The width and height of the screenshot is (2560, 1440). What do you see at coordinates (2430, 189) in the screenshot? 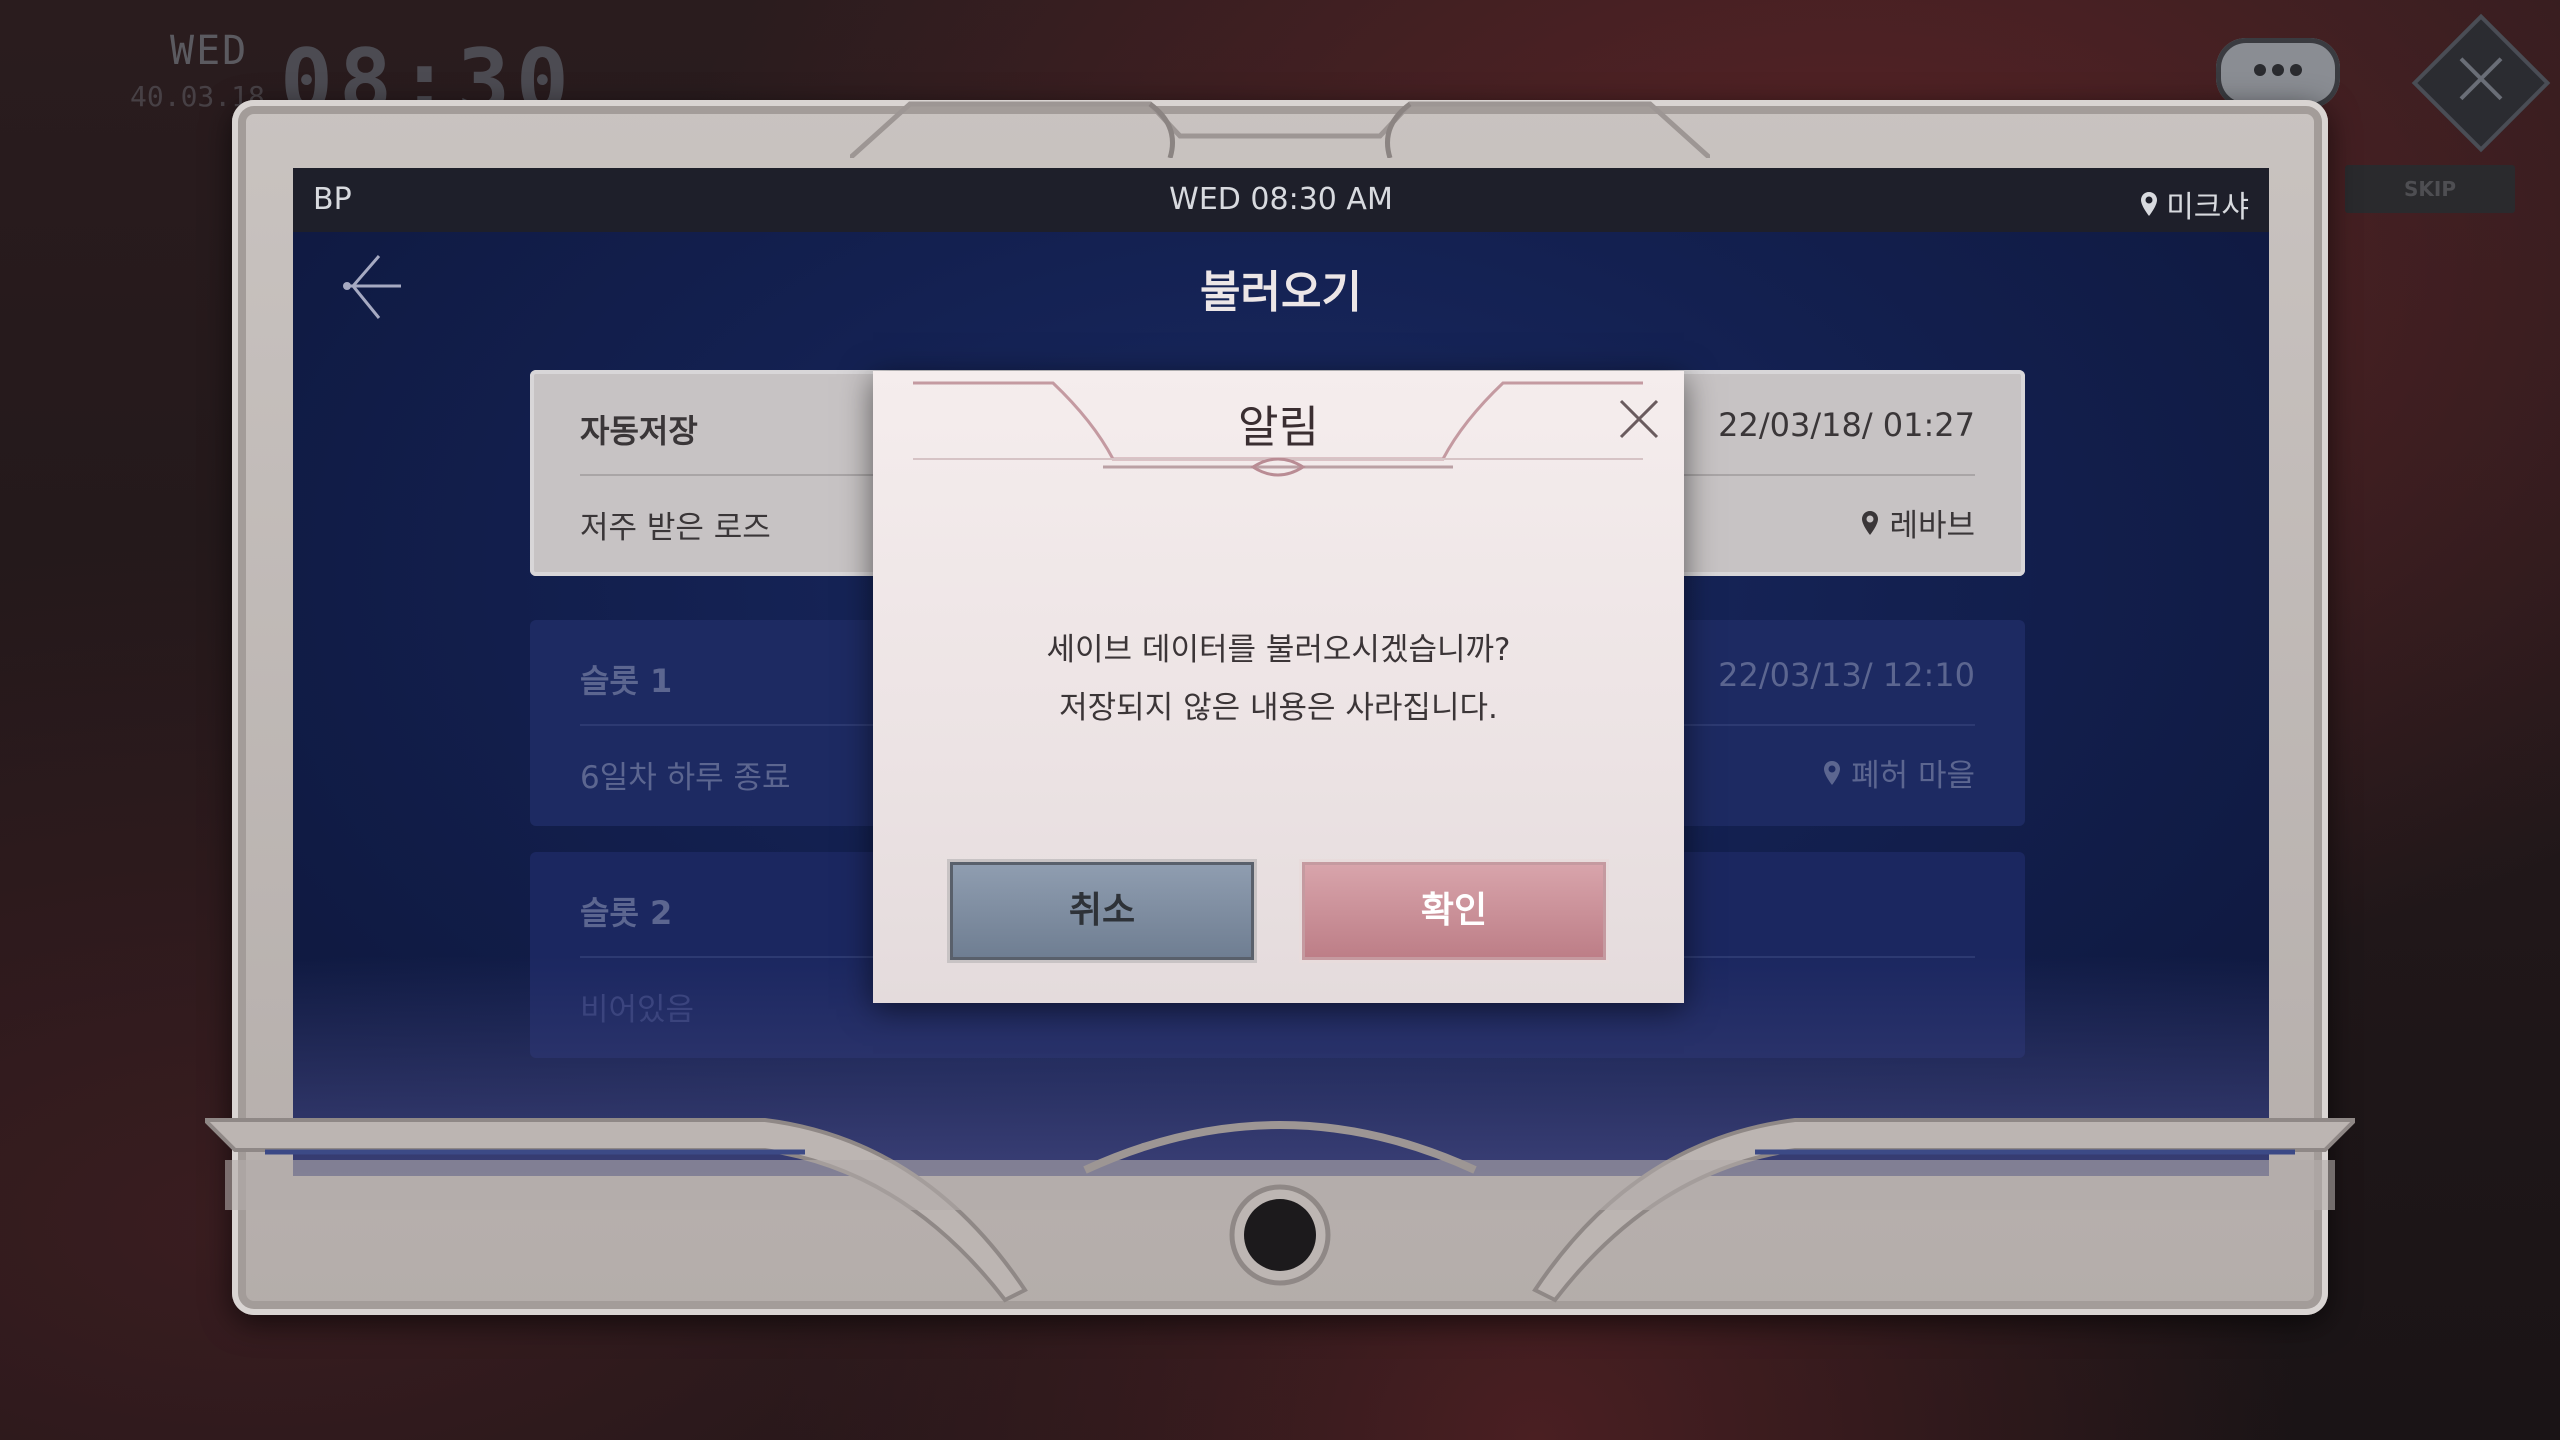
I see `skip-button: SKIP` at bounding box center [2430, 189].